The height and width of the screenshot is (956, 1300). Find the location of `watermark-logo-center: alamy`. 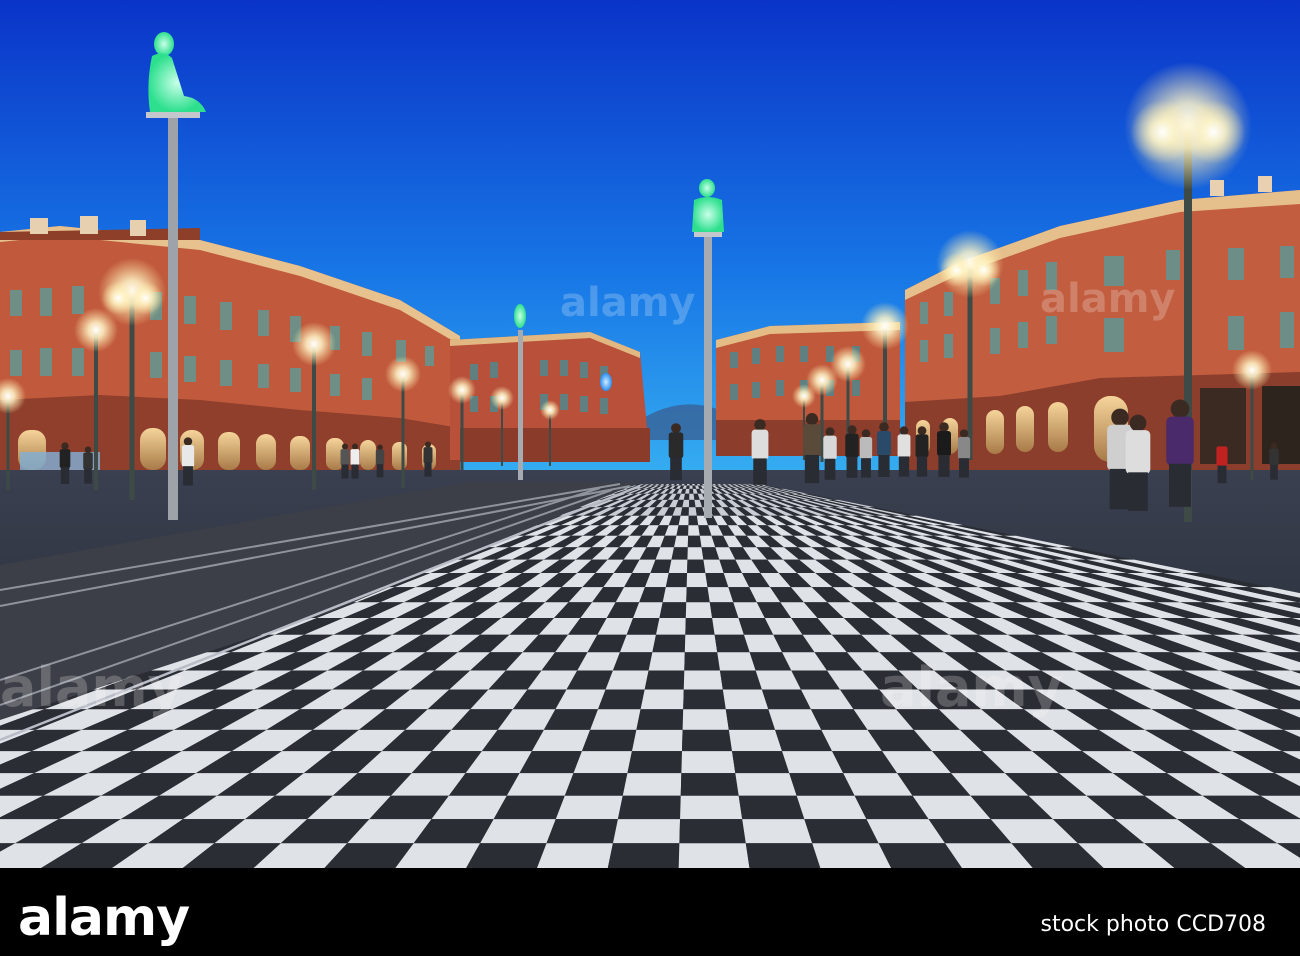

watermark-logo-center: alamy is located at coordinates (627, 303).